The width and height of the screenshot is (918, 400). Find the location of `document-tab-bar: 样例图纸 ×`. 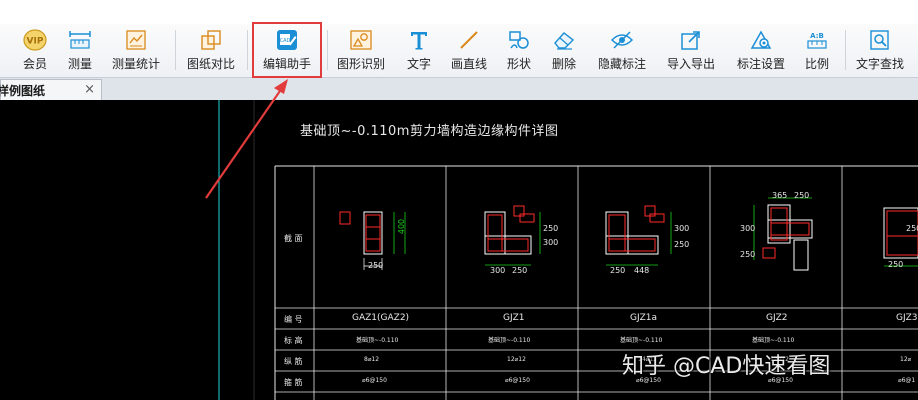

document-tab-bar: 样例图纸 × is located at coordinates (459, 89).